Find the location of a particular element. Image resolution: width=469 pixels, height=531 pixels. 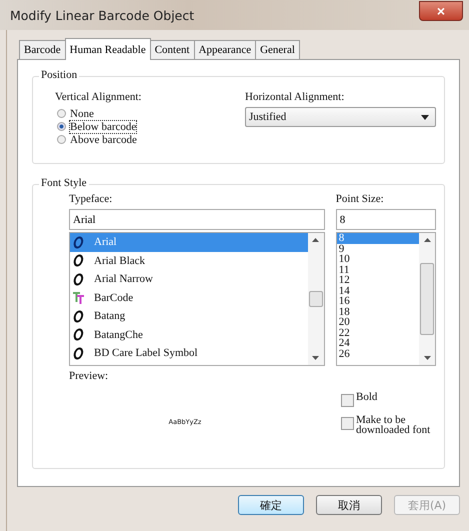

point-size-item: 11 is located at coordinates (377, 269).